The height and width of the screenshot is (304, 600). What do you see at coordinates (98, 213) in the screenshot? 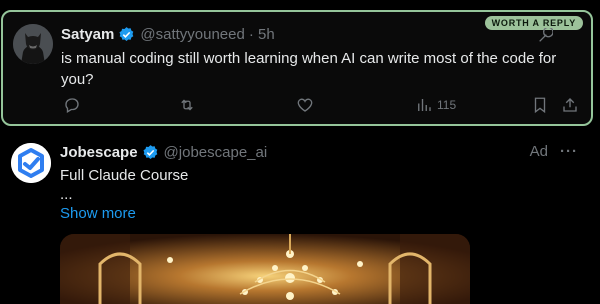
I see `show-more-link: Show more` at bounding box center [98, 213].